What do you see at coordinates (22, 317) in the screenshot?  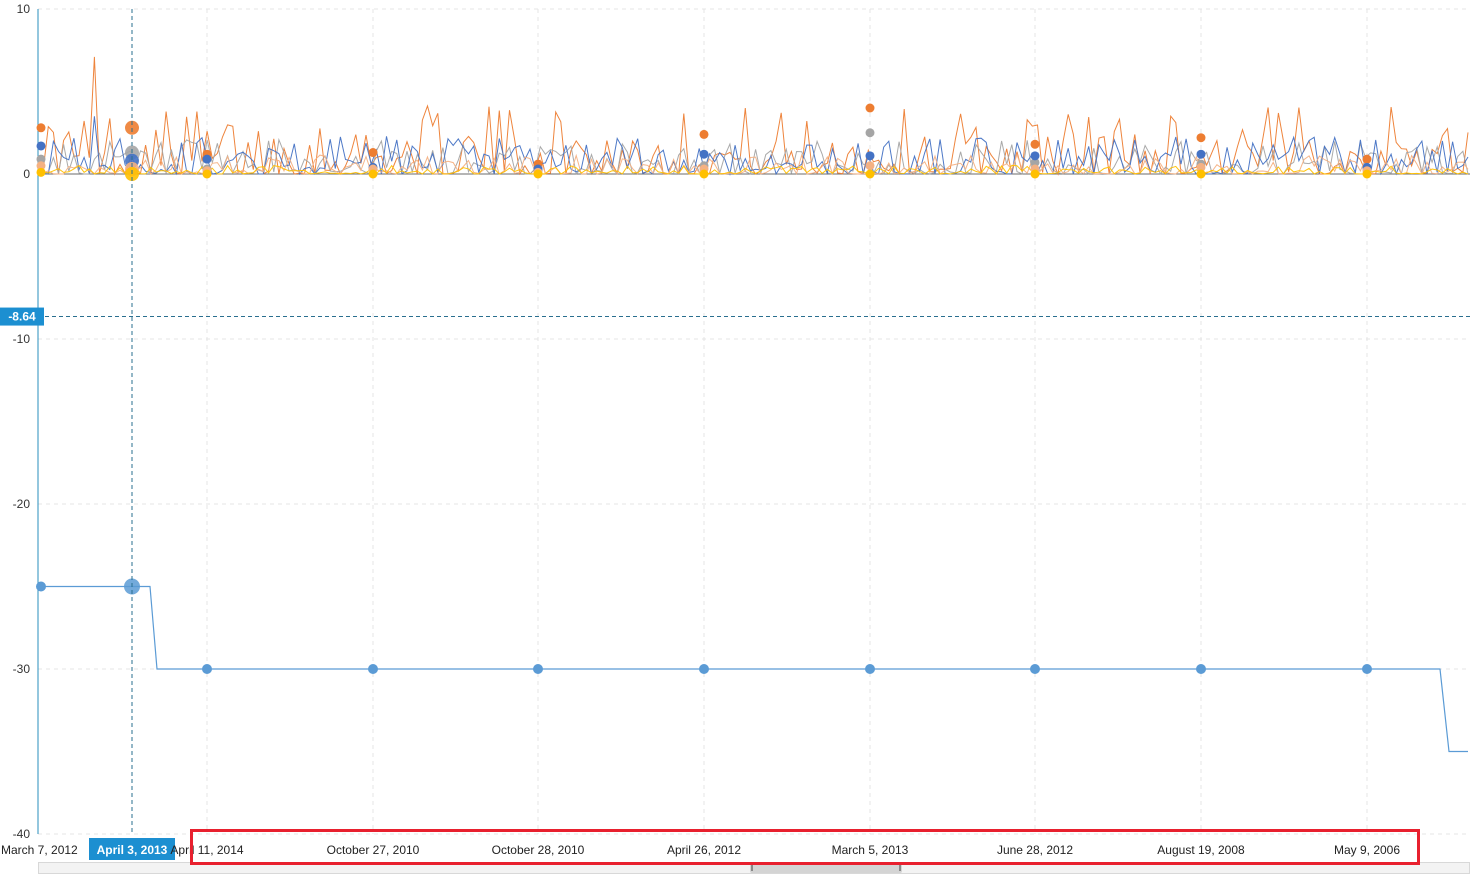 I see `crosshair-y-label: -8.64` at bounding box center [22, 317].